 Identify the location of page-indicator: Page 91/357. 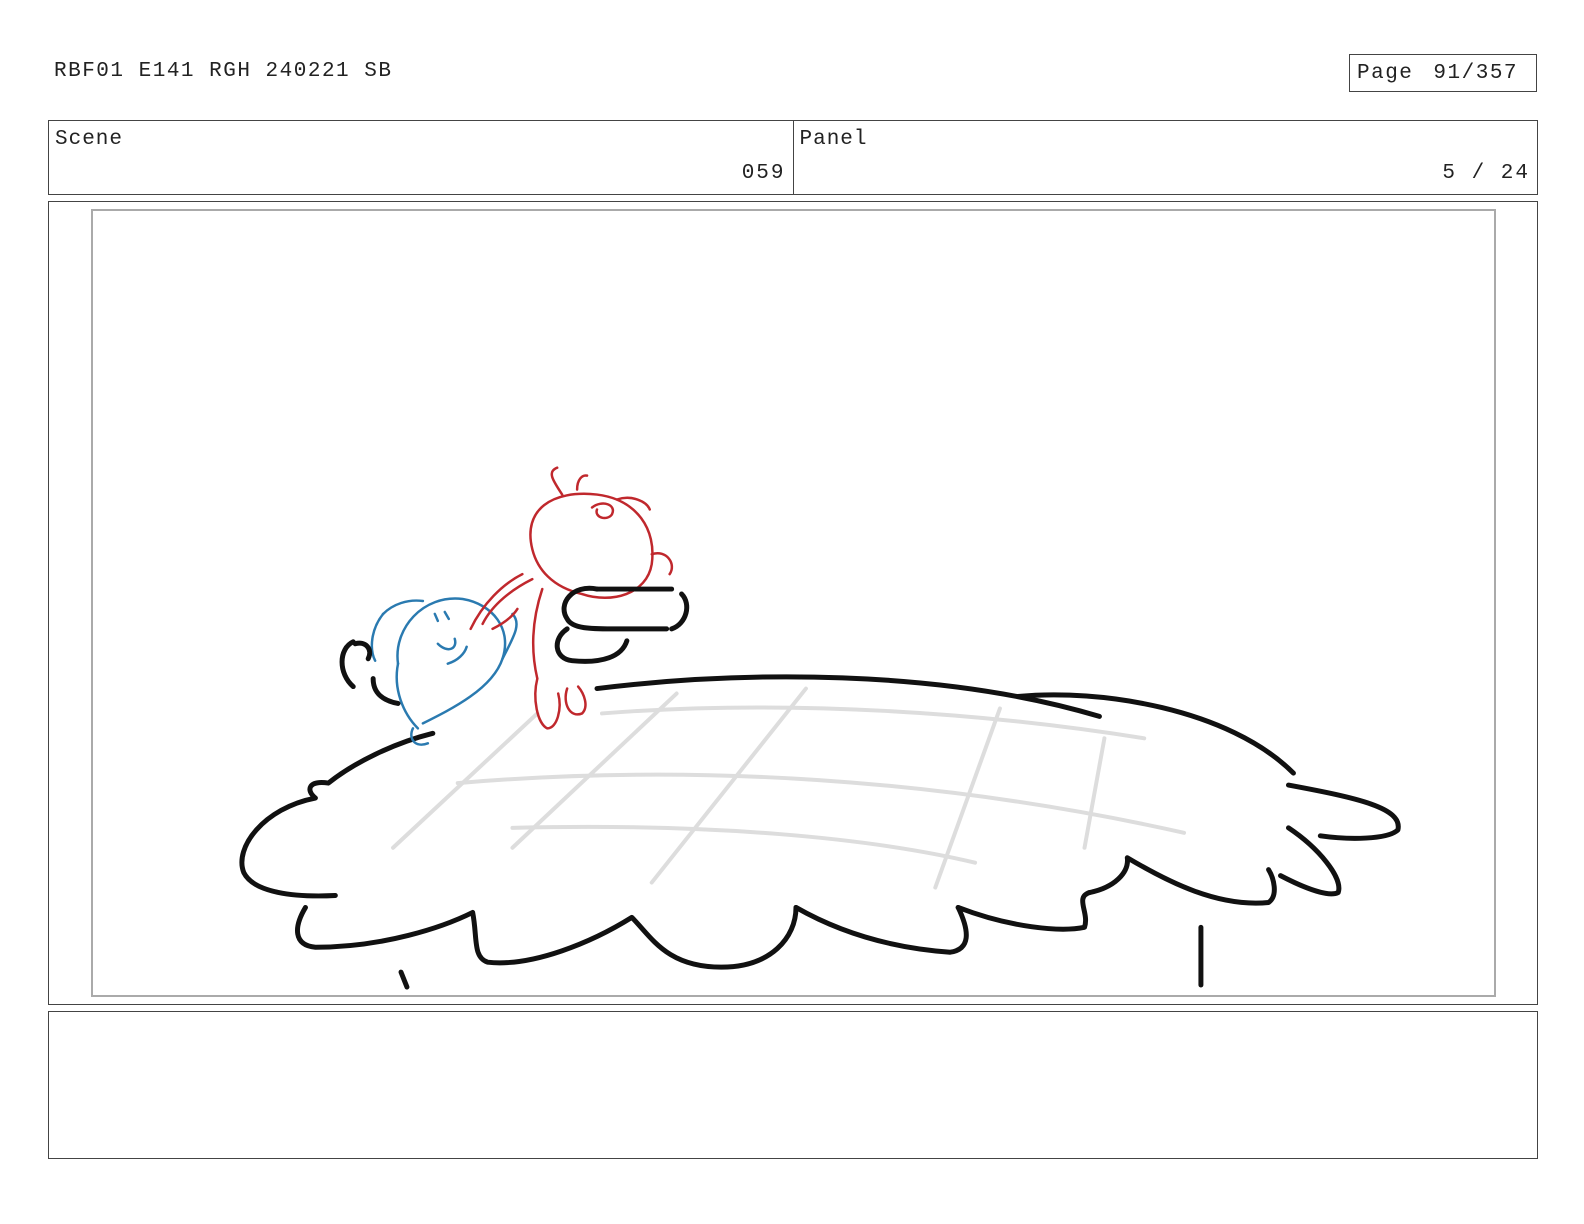
(1443, 73).